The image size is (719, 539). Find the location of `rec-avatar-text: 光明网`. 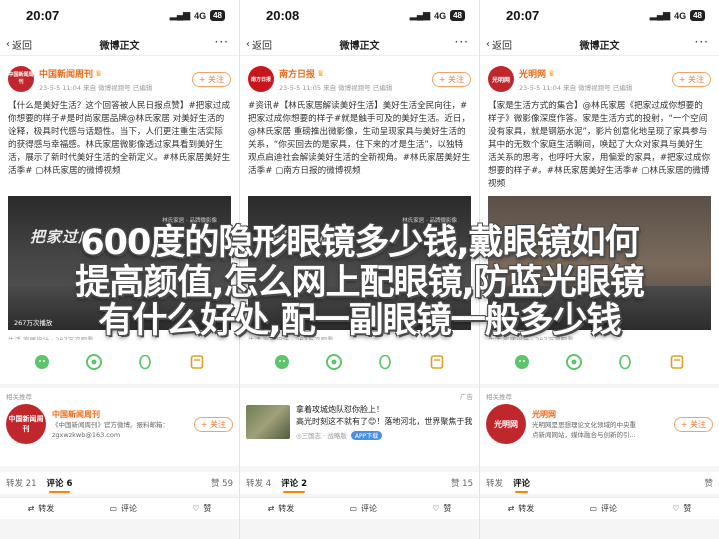

rec-avatar-text: 光明网 is located at coordinates (506, 424).